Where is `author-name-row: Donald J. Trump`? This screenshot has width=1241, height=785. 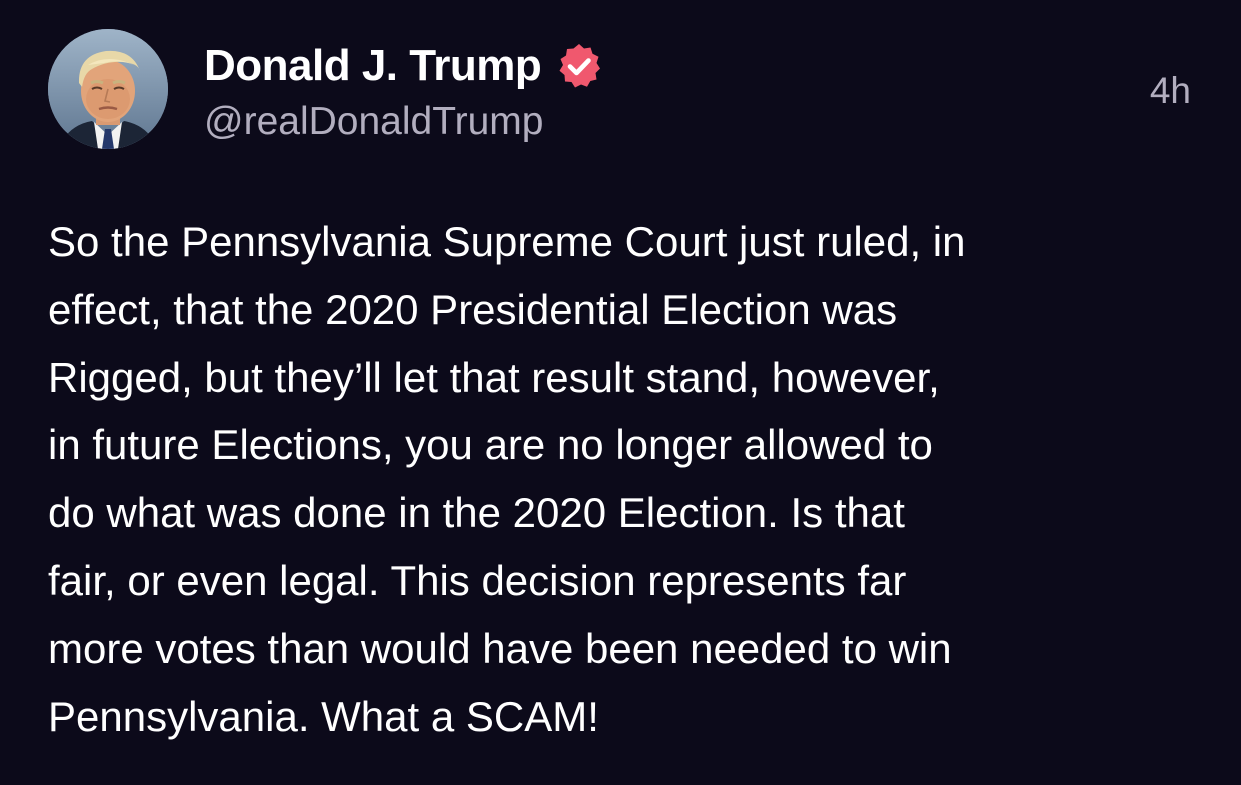
author-name-row: Donald J. Trump is located at coordinates (403, 66).